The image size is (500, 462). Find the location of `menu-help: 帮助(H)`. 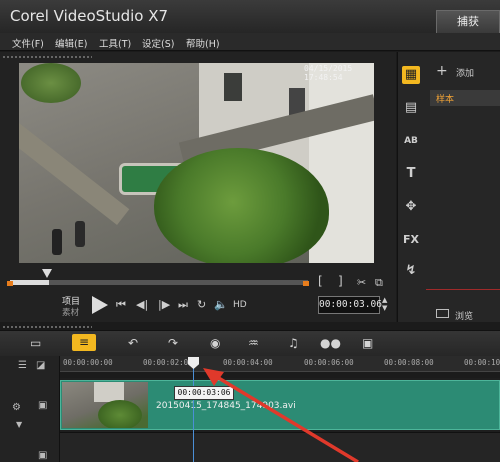

menu-help: 帮助(H) is located at coordinates (203, 43).